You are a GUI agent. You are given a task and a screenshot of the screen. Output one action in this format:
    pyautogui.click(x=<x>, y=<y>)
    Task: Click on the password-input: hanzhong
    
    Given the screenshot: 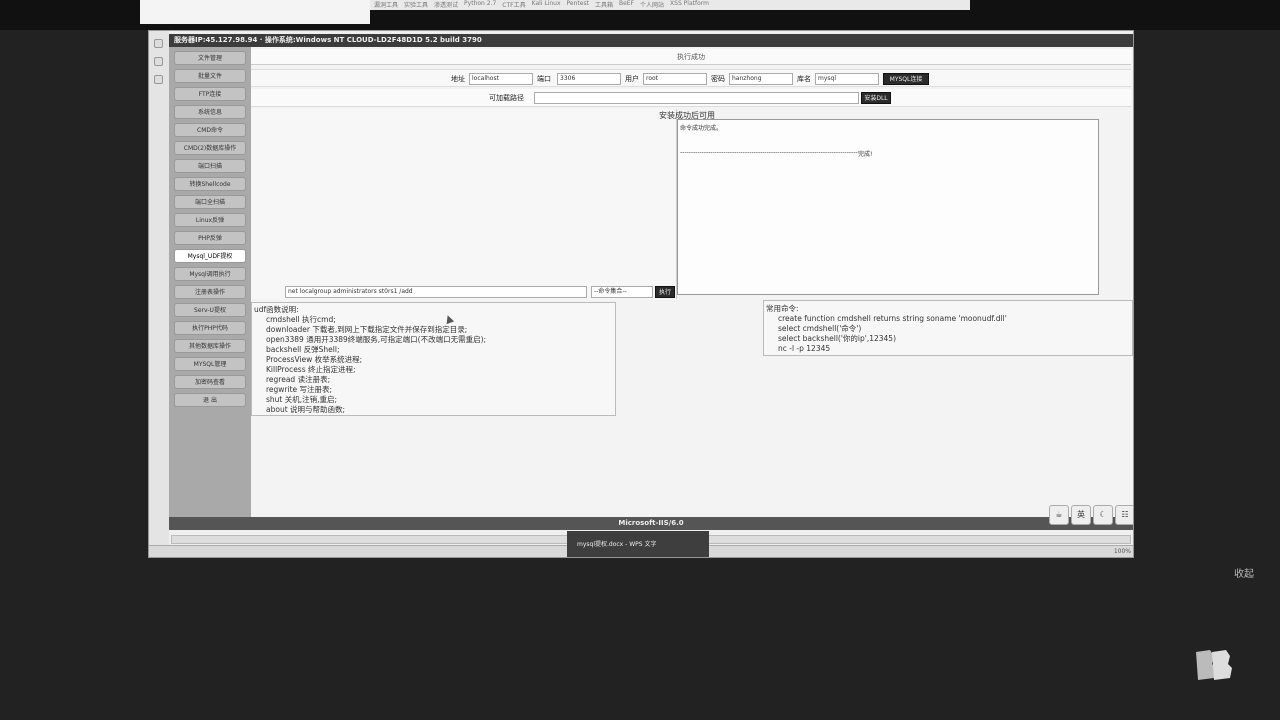 What is the action you would take?
    pyautogui.click(x=761, y=79)
    